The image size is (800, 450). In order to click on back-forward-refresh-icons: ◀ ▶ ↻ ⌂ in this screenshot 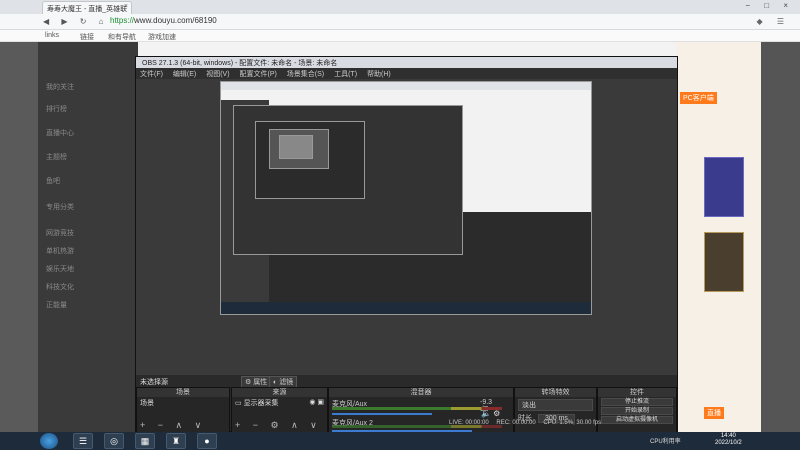, I will do `click(76, 21)`.